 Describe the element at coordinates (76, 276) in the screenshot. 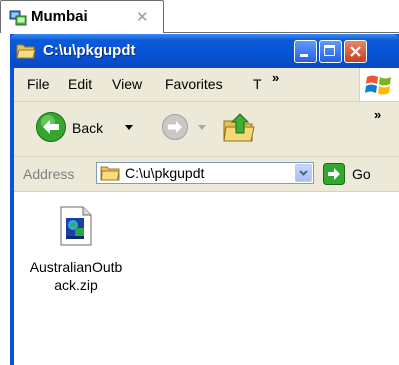

I see `file-name: AustralianOutback.zip` at that location.